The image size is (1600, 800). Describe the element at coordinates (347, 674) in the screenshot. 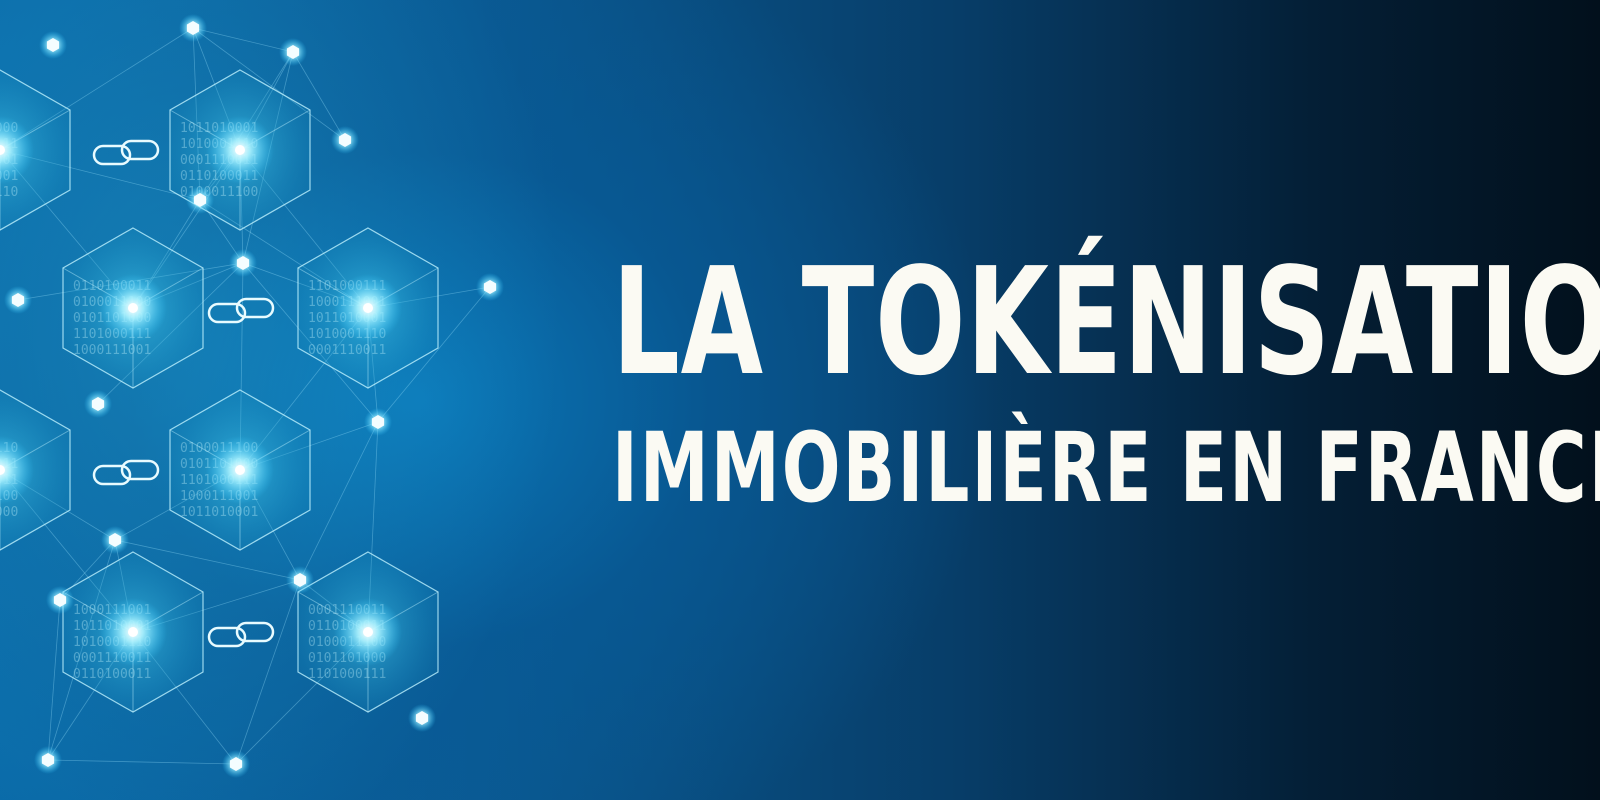

I see `svg-text: 1101000111` at that location.